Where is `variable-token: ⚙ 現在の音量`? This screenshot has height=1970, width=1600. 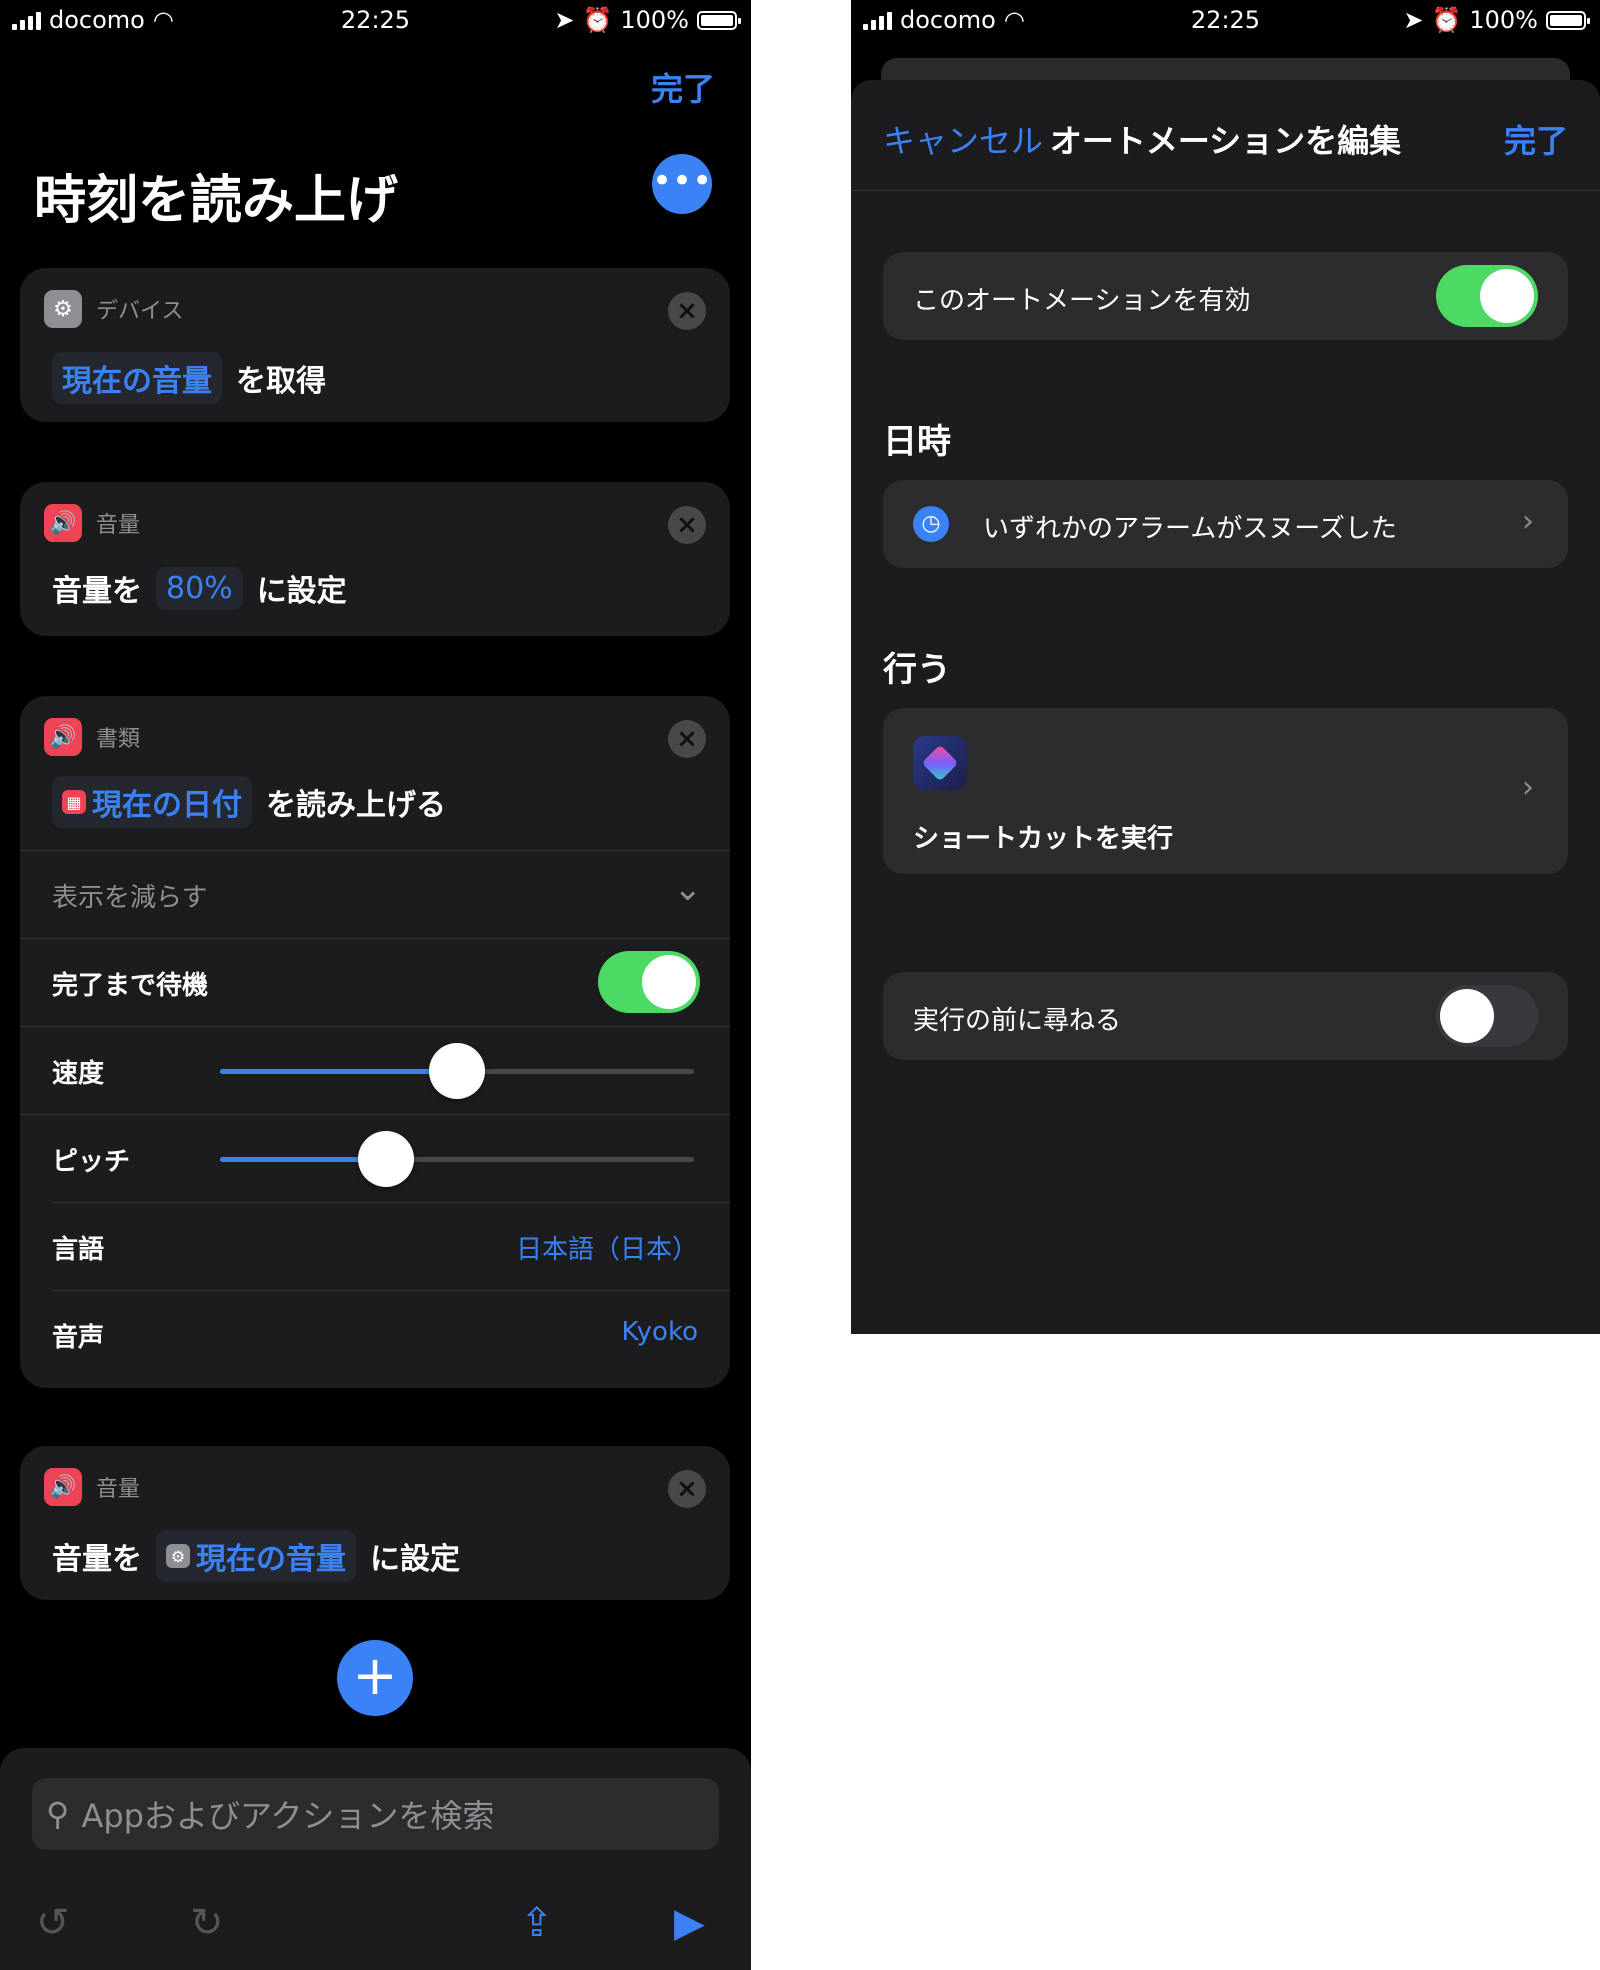
variable-token: ⚙ 現在の音量 is located at coordinates (256, 1556).